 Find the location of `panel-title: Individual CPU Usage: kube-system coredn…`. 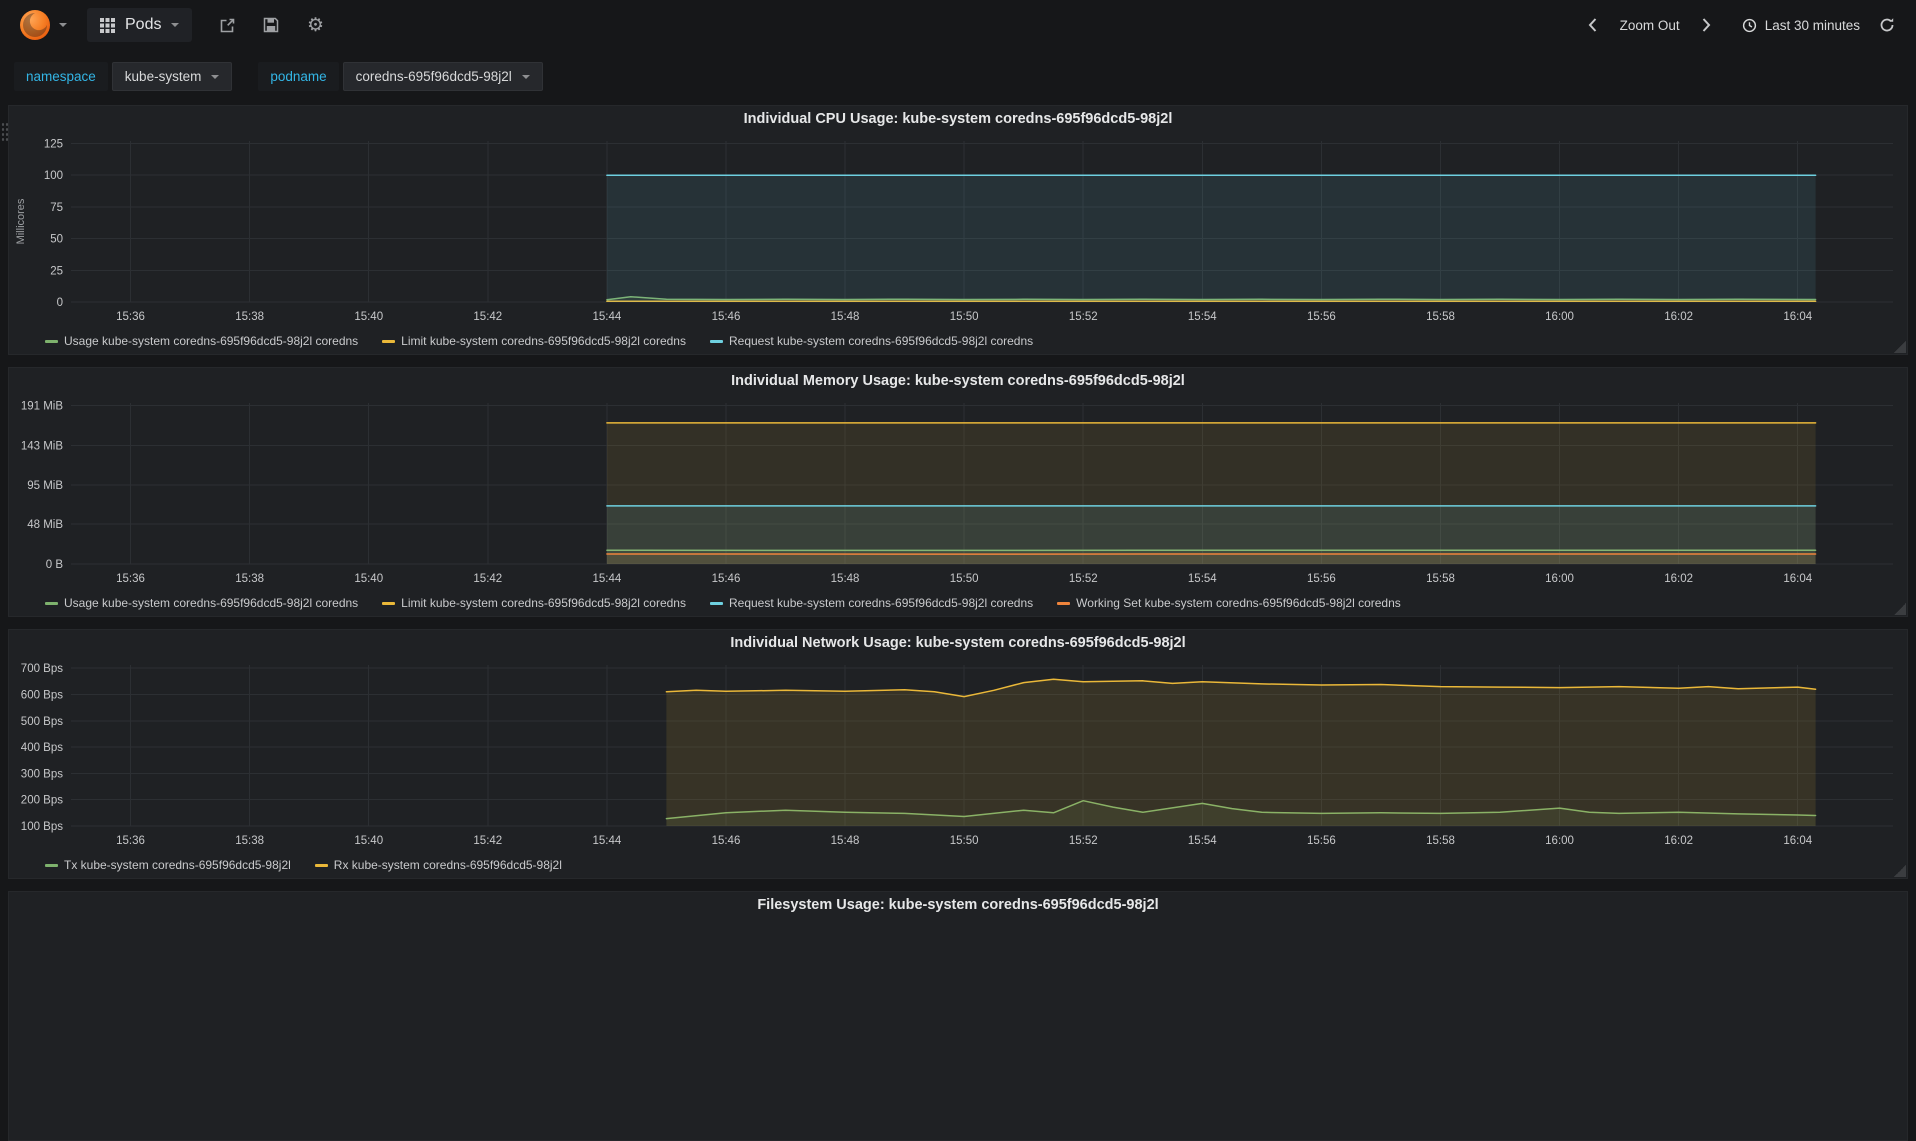

panel-title: Individual CPU Usage: kube-system coredn… is located at coordinates (958, 119).